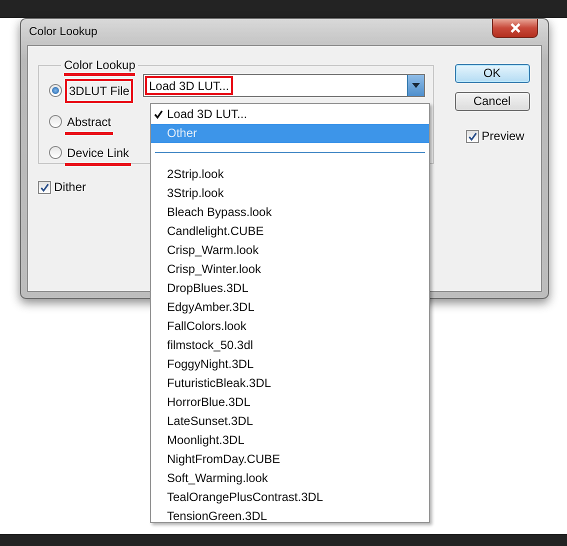 This screenshot has width=567, height=546. Describe the element at coordinates (503, 136) in the screenshot. I see `checkbox-label: Preview` at that location.